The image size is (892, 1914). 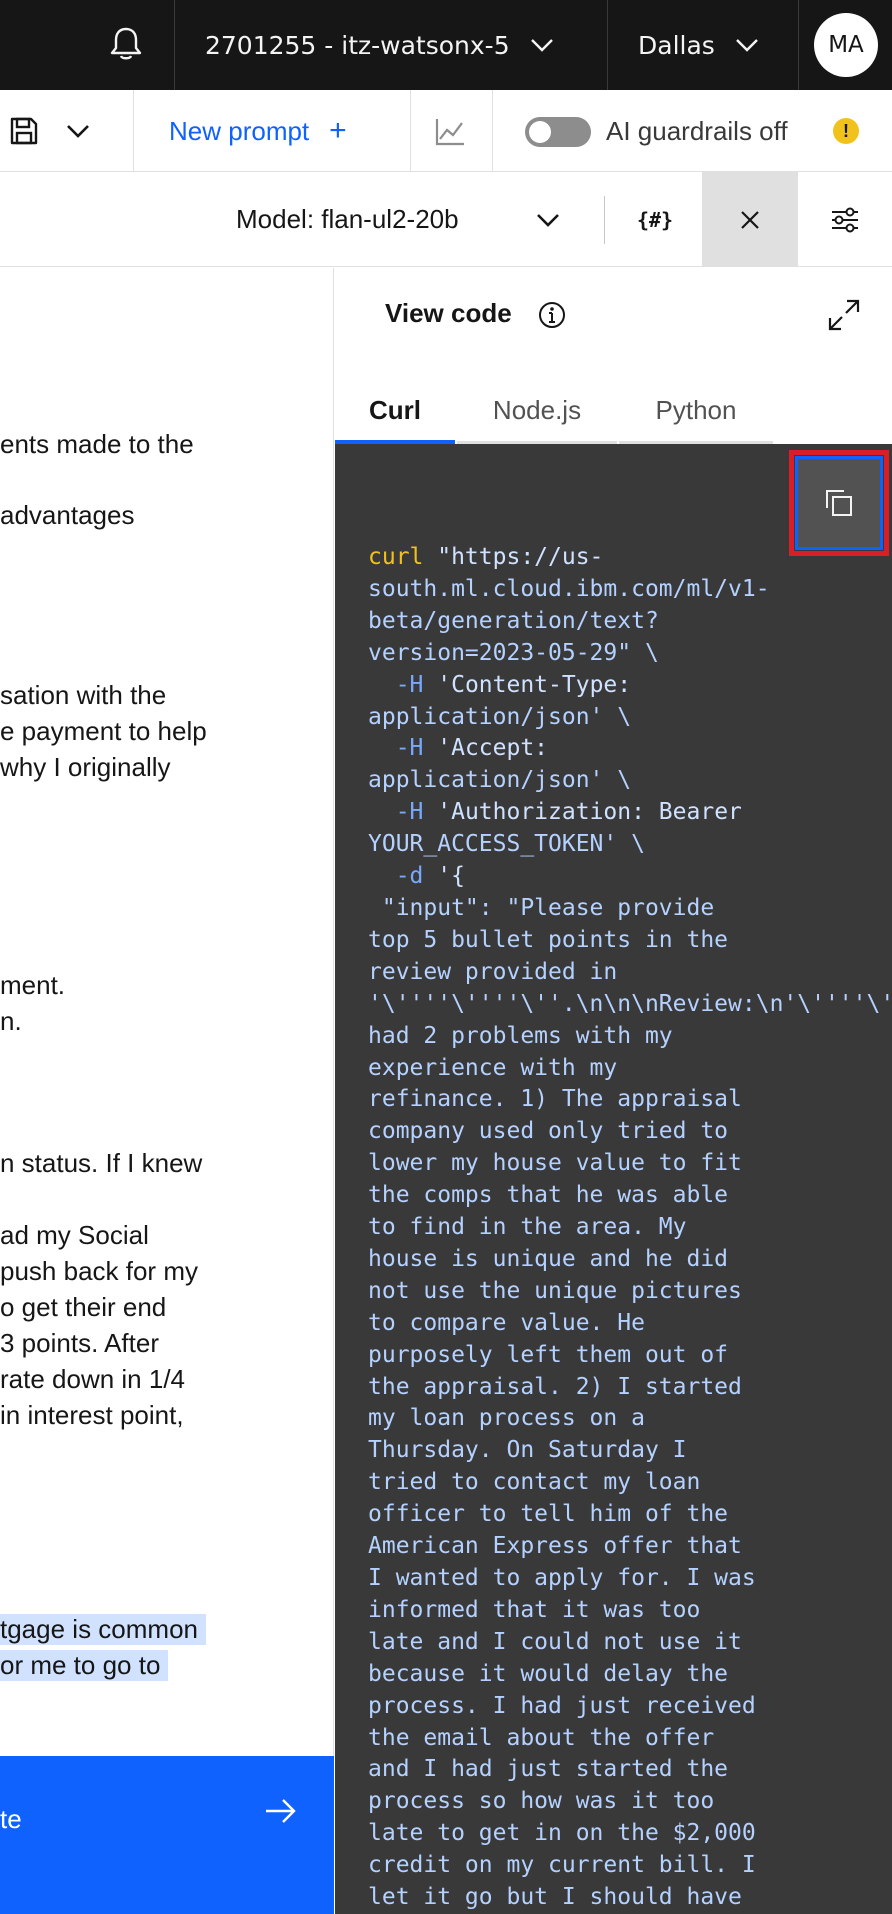 I want to click on history-chart-button, so click(x=450, y=132).